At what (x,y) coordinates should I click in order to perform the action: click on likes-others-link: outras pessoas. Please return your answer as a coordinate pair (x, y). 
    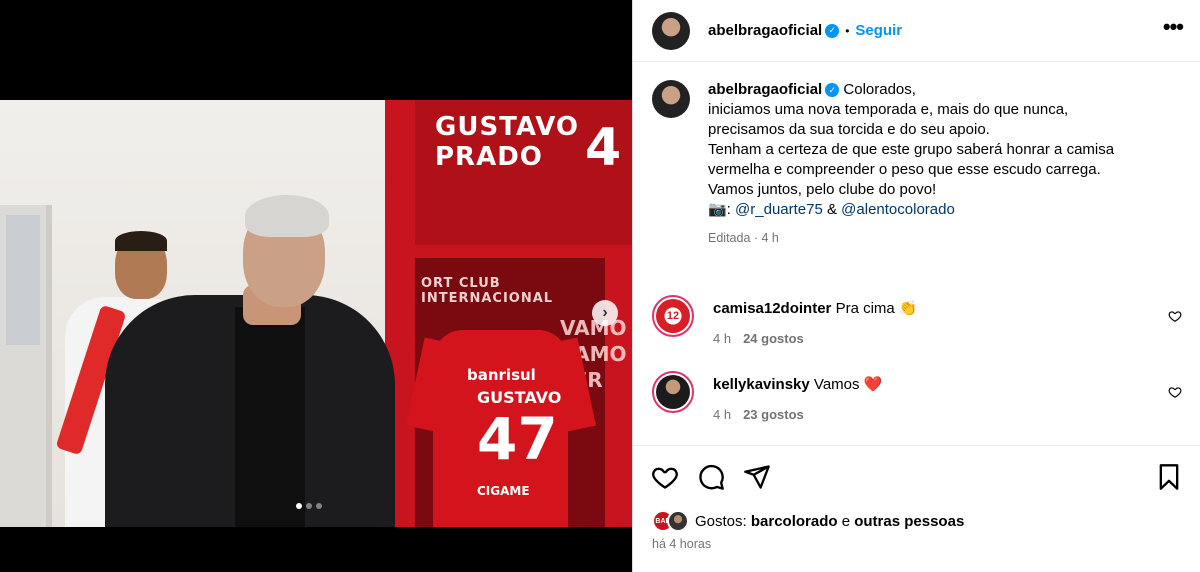
    Looking at the image, I should click on (909, 521).